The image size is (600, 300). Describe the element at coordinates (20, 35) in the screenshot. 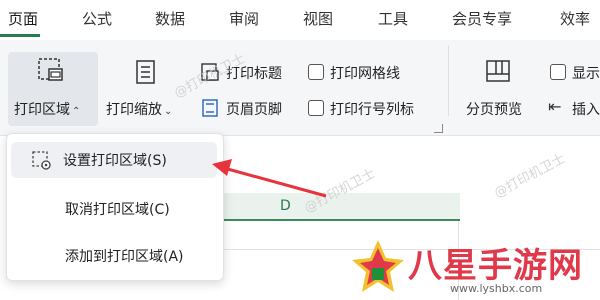

I see `active-tab-indicator` at that location.